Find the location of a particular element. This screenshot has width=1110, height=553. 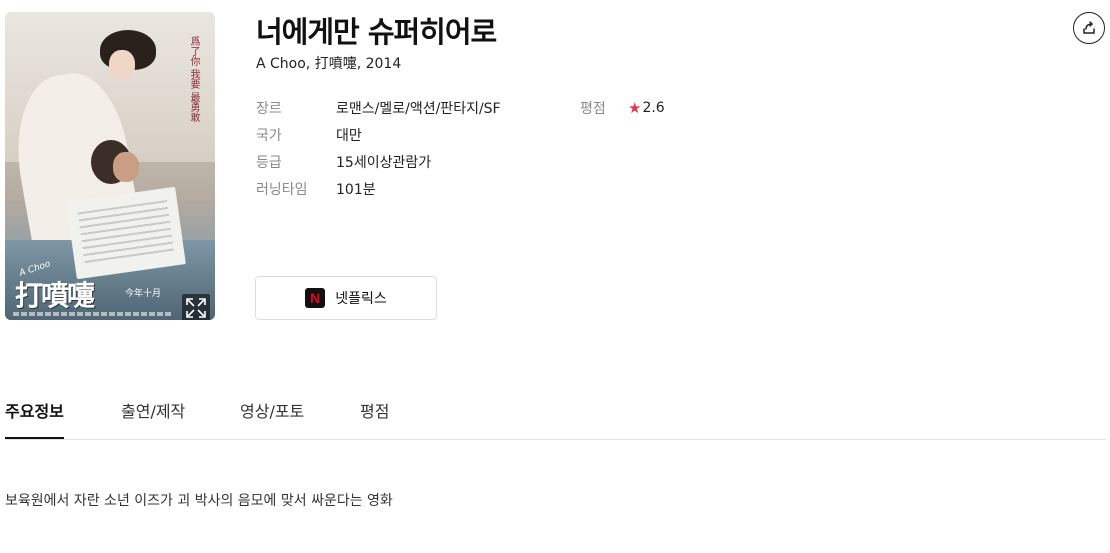

poster-figure-boy-face is located at coordinates (126, 167).